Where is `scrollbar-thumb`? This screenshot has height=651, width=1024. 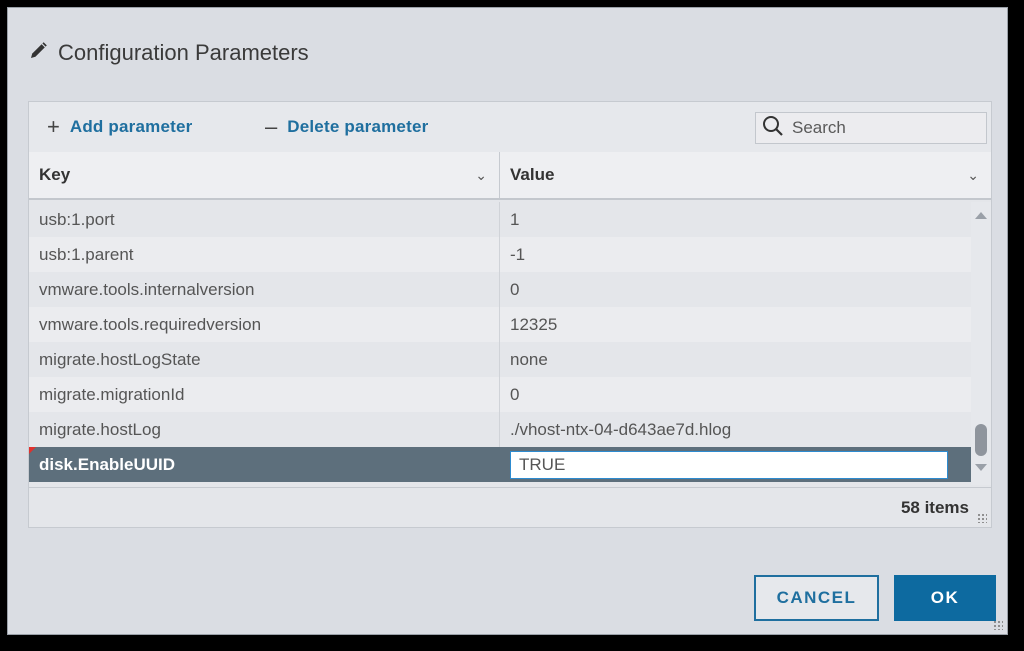 scrollbar-thumb is located at coordinates (981, 440).